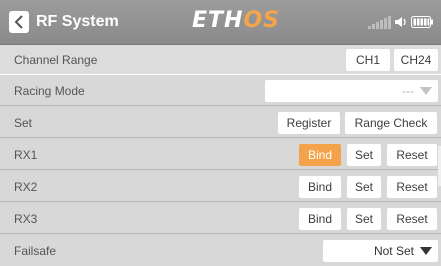  What do you see at coordinates (35, 251) in the screenshot?
I see `failsafe-label: Failsafe` at bounding box center [35, 251].